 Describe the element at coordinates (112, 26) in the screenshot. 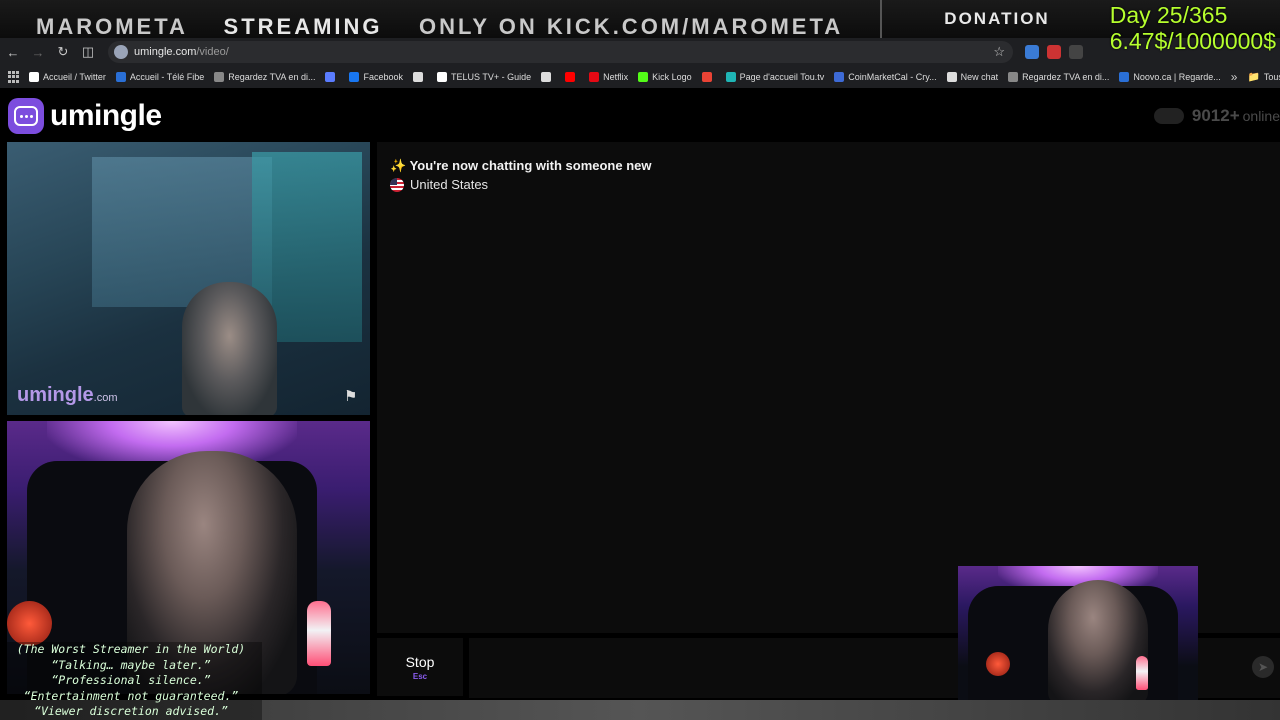

I see `marquee-prefix: MAROMETA` at that location.